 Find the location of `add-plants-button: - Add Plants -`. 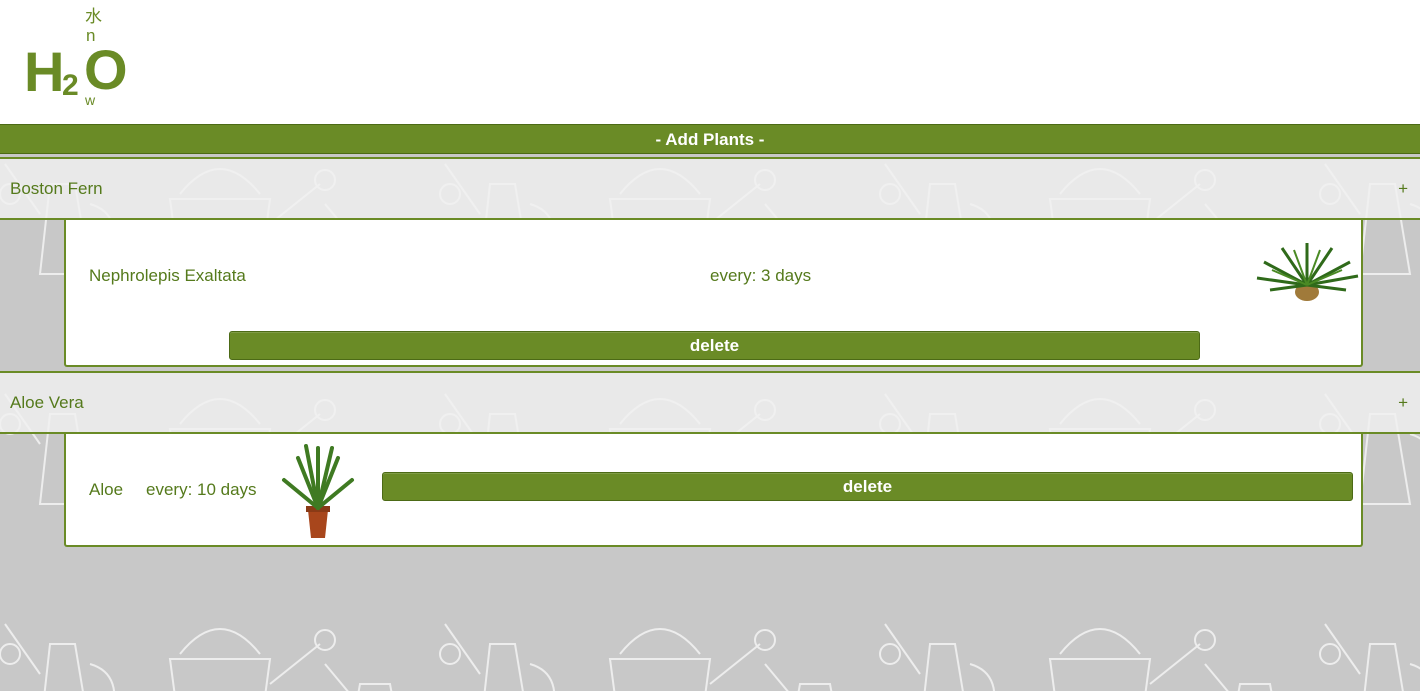

add-plants-button: - Add Plants - is located at coordinates (710, 139).